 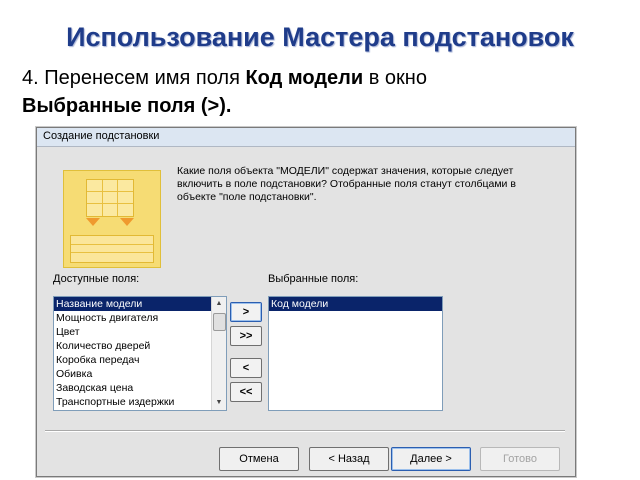 I want to click on add-field-button: >, so click(x=246, y=312).